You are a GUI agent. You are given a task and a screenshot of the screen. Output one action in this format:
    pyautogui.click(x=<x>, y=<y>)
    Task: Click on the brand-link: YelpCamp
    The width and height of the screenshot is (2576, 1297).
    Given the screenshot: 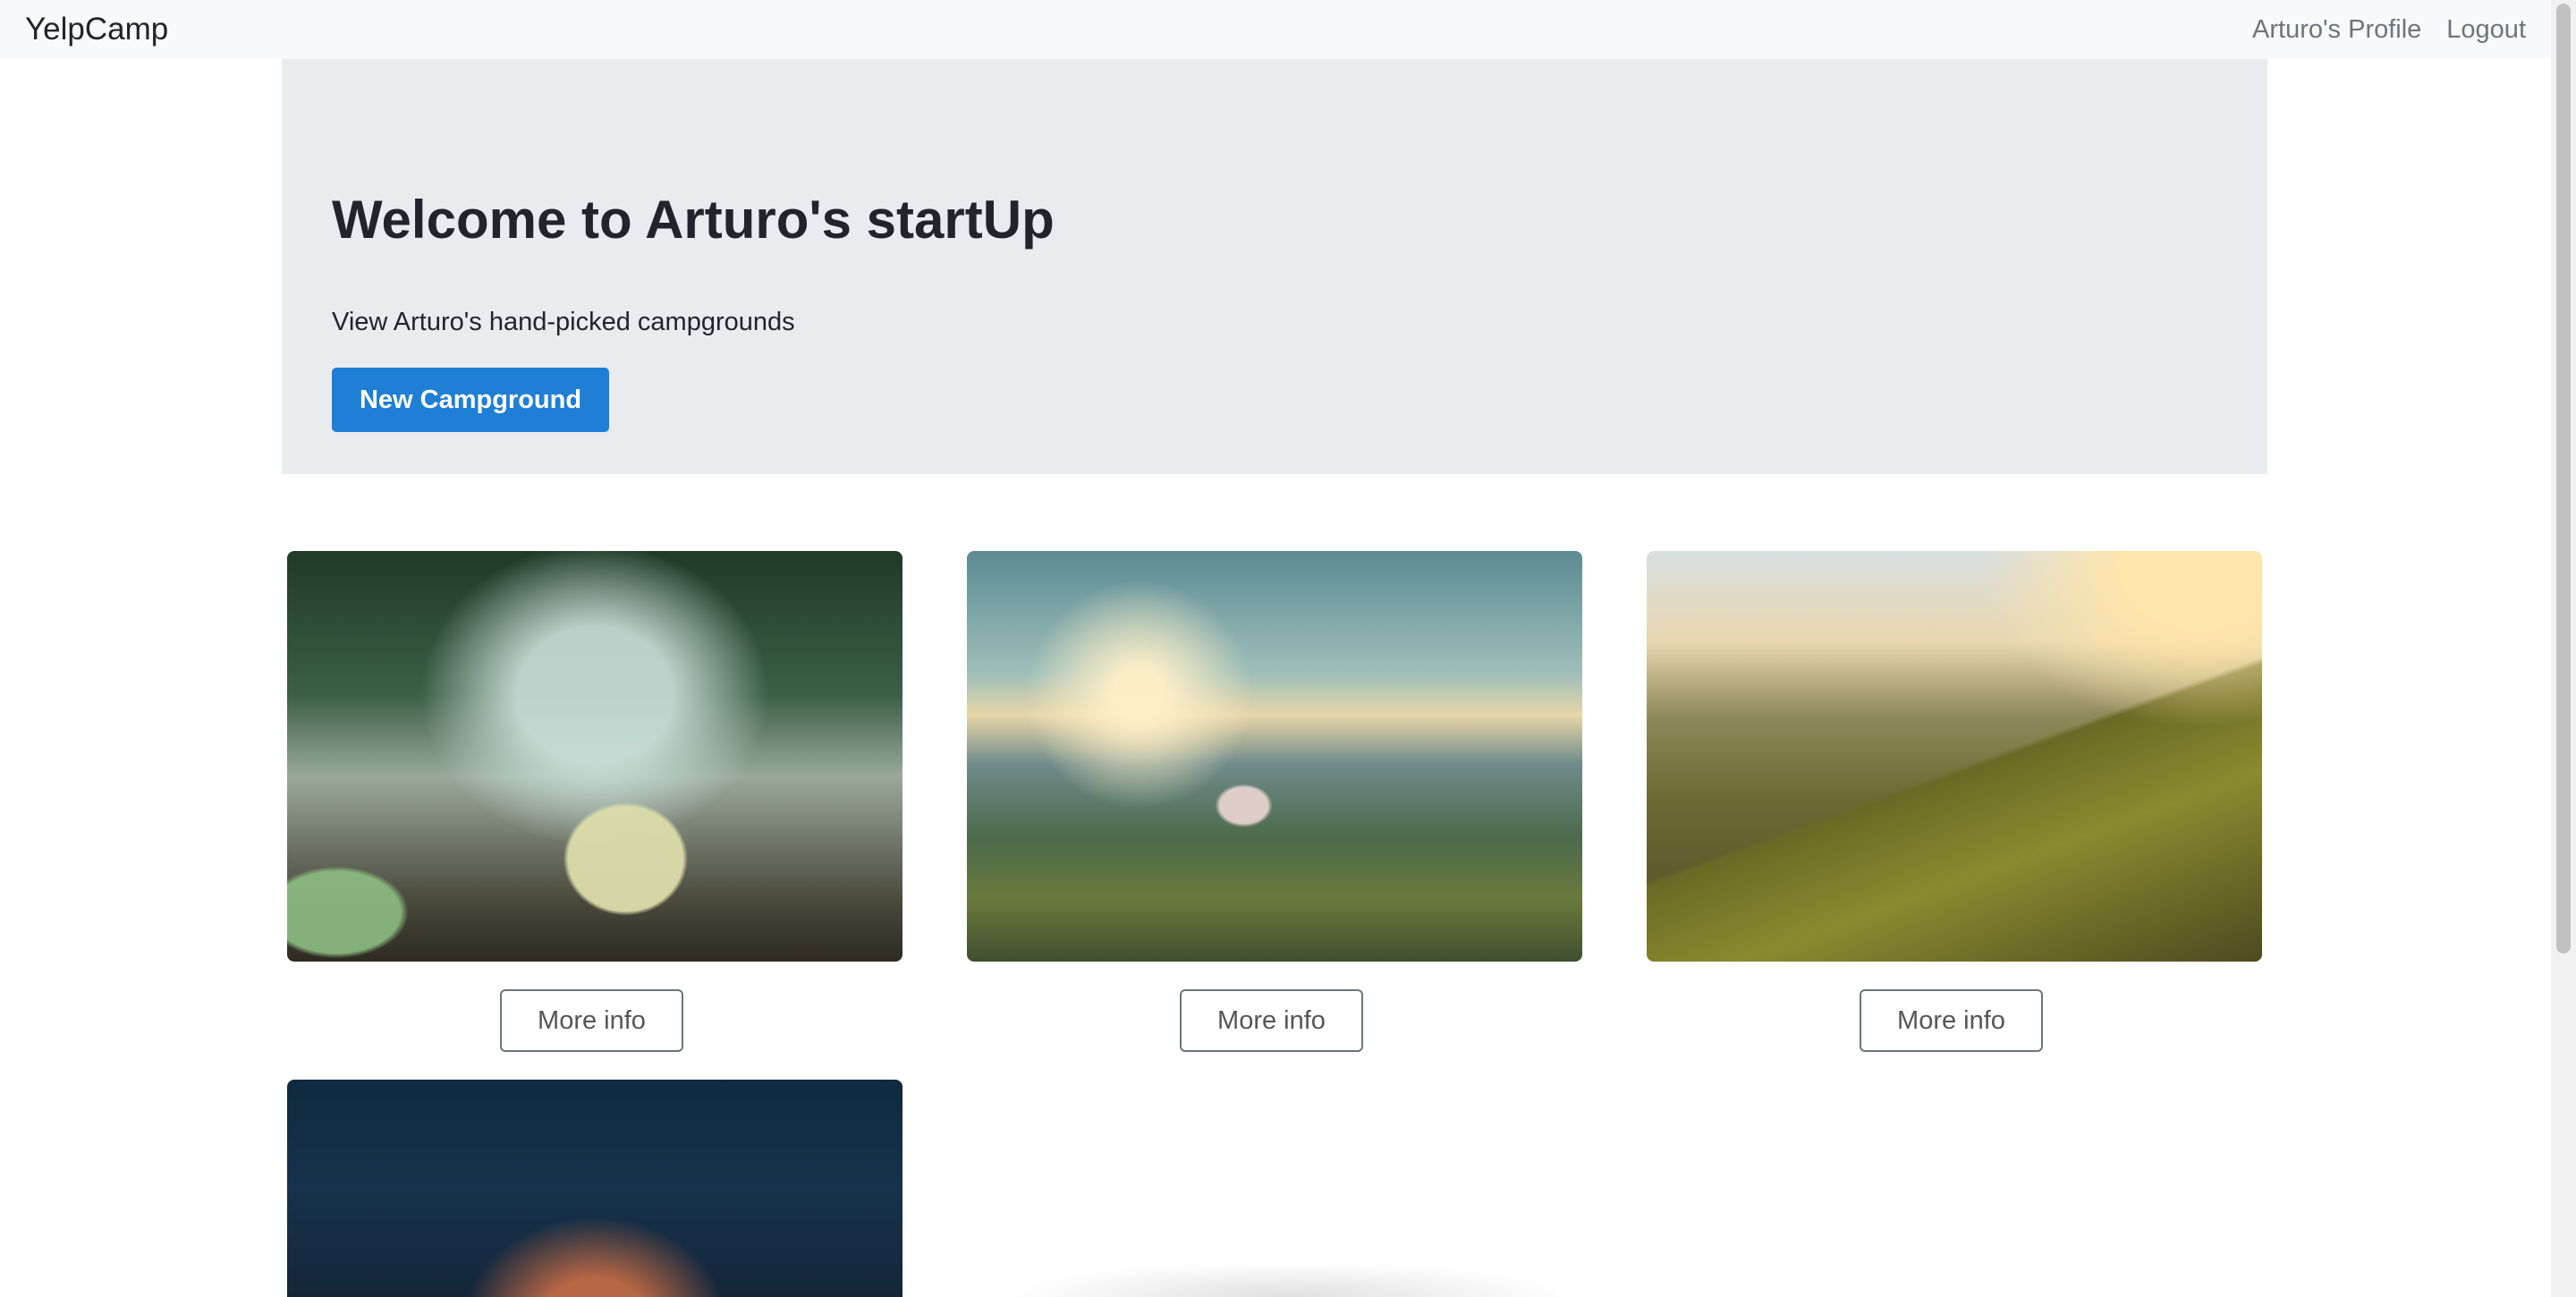 What is the action you would take?
    pyautogui.click(x=96, y=30)
    